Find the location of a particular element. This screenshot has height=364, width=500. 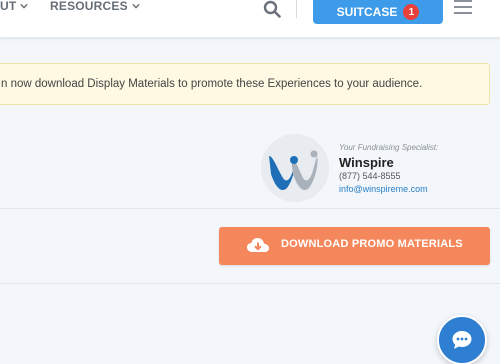

cloud-download-icon is located at coordinates (258, 245).